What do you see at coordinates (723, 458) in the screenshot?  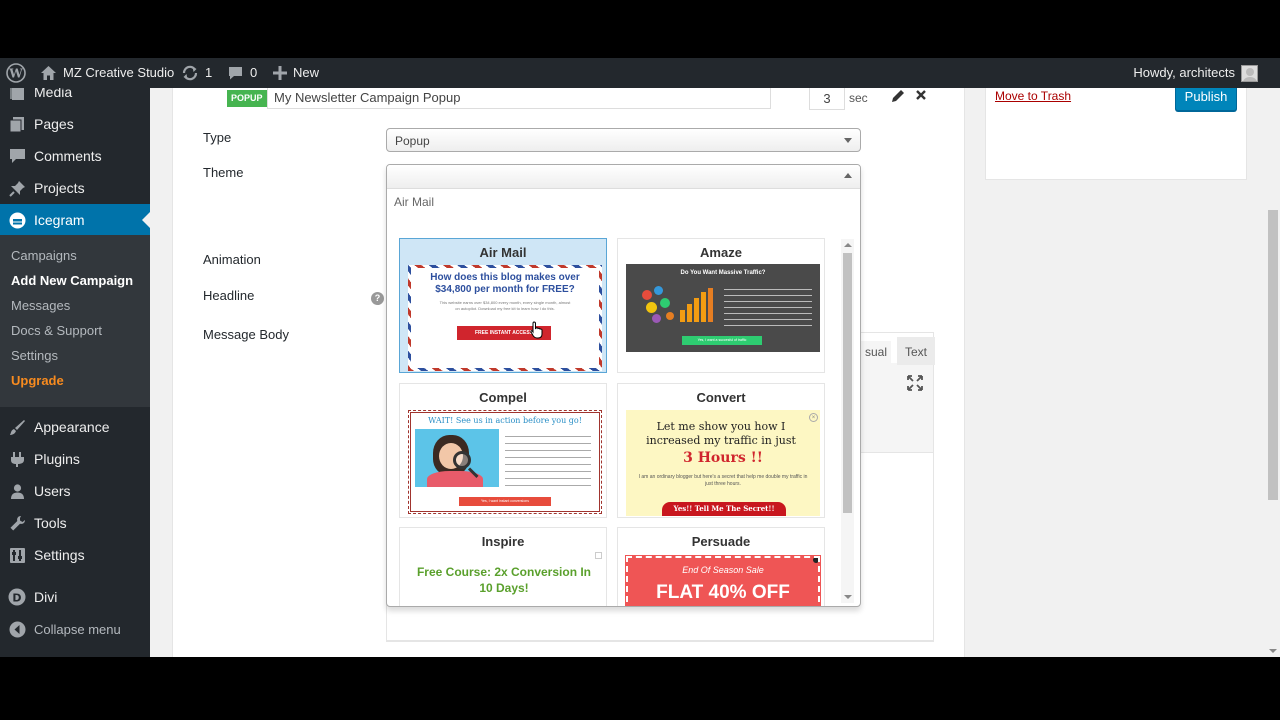 I see `convert-highlight: 3 Hours !!` at bounding box center [723, 458].